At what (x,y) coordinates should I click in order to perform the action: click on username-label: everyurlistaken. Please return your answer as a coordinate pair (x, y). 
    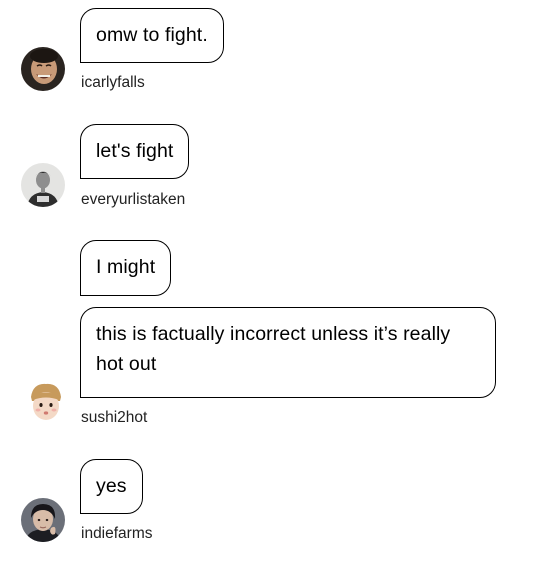
    Looking at the image, I should click on (133, 200).